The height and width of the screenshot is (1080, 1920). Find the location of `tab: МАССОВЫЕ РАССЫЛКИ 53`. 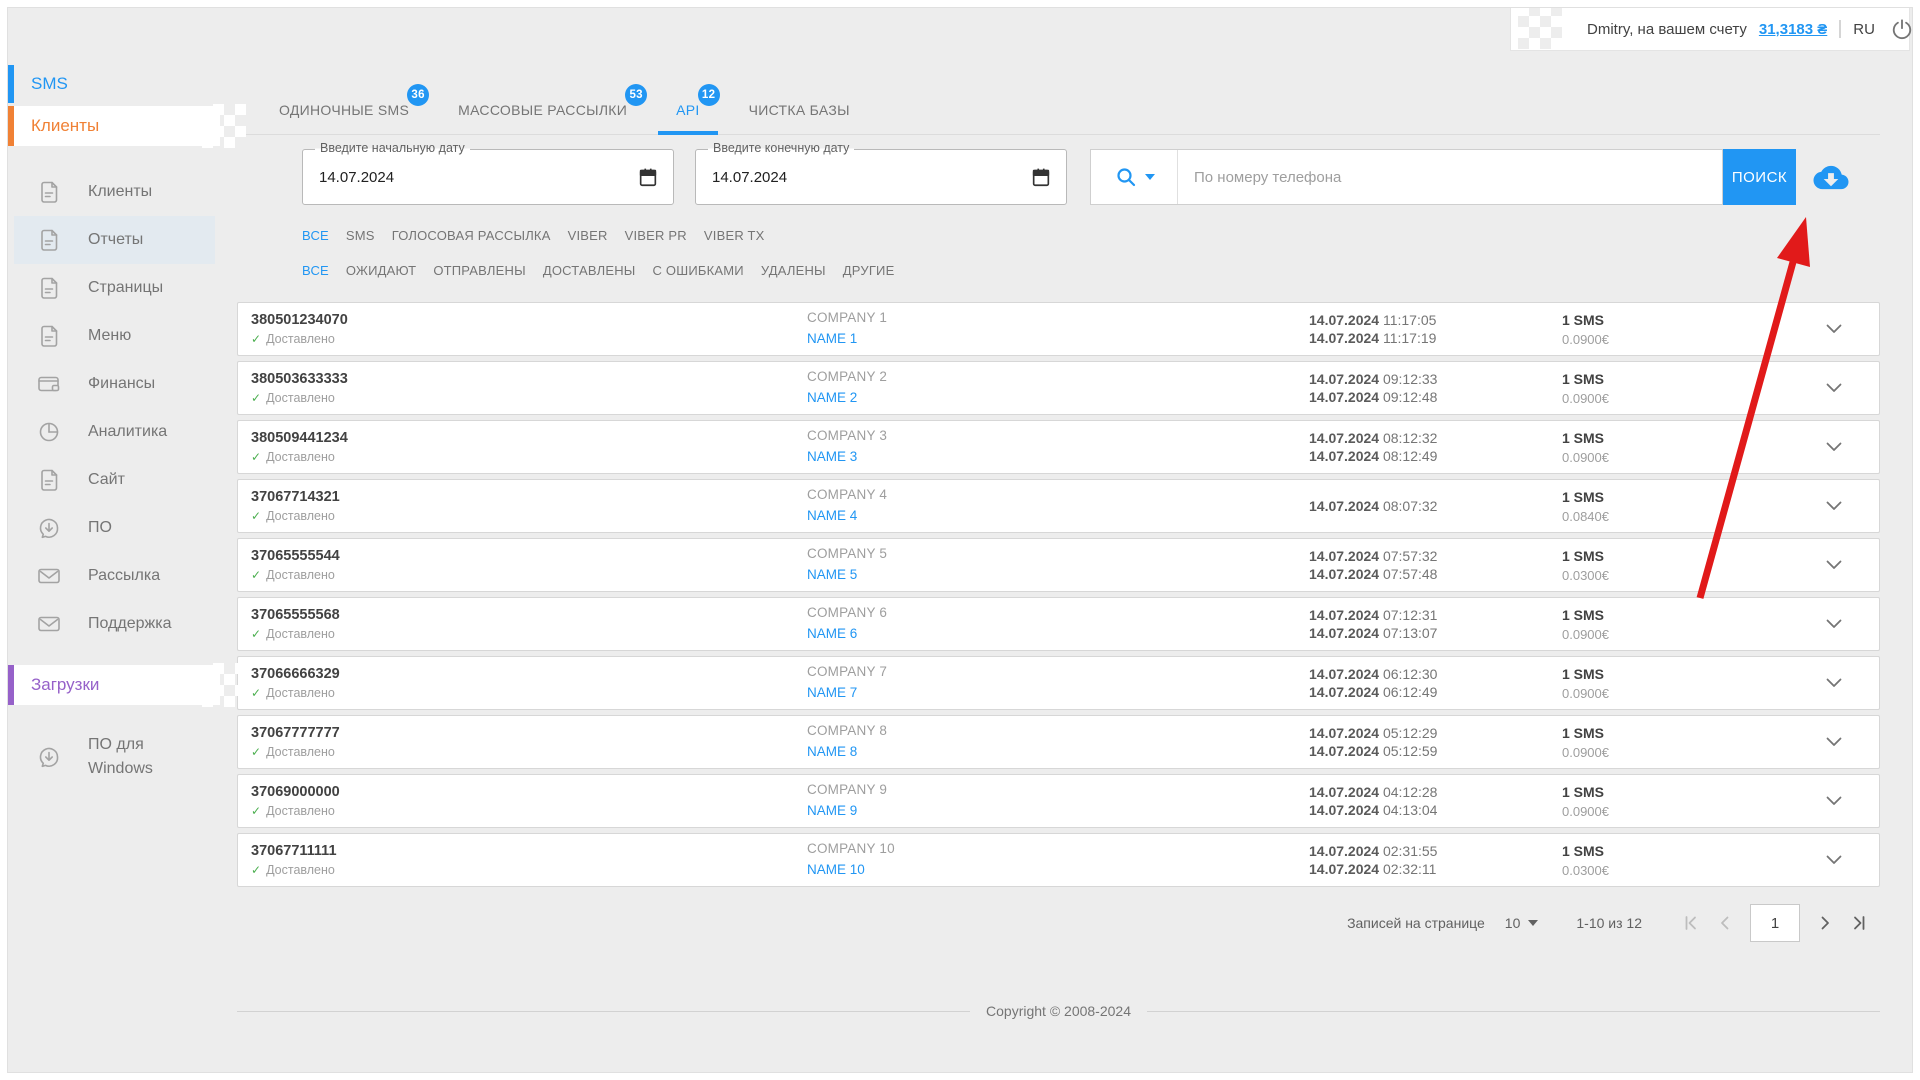

tab: МАССОВЫЕ РАССЫЛКИ 53 is located at coordinates (544, 104).